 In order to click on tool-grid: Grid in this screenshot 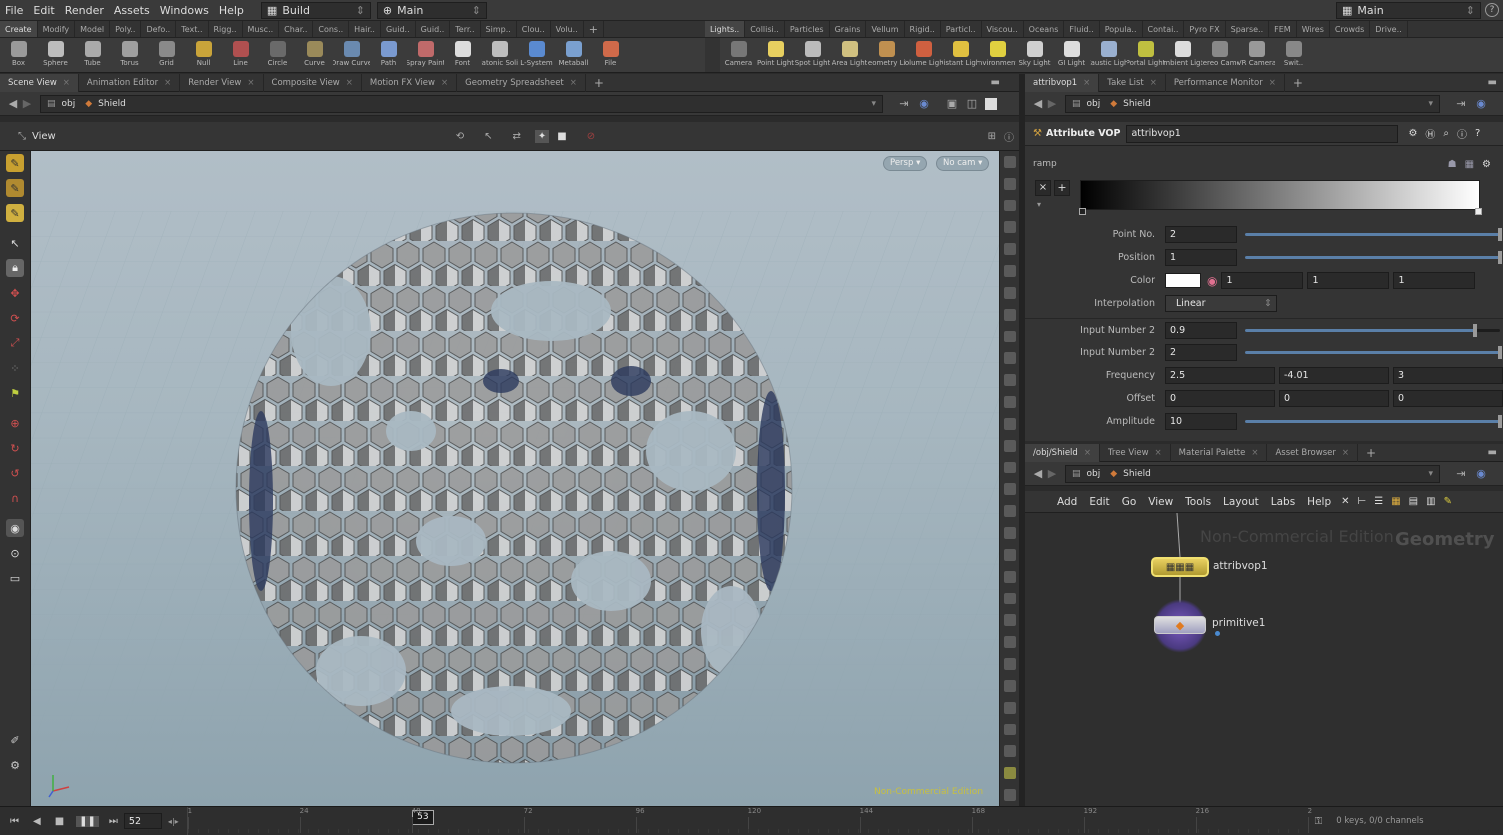, I will do `click(166, 55)`.